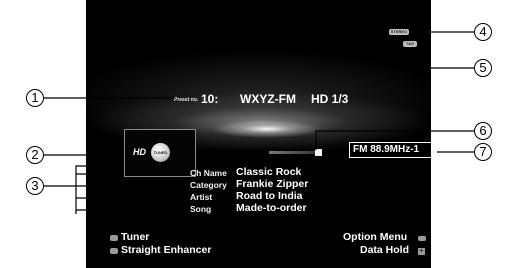 Image resolution: width=507 pixels, height=268 pixels. Describe the element at coordinates (35, 155) in the screenshot. I see `callout-2: 2` at that location.